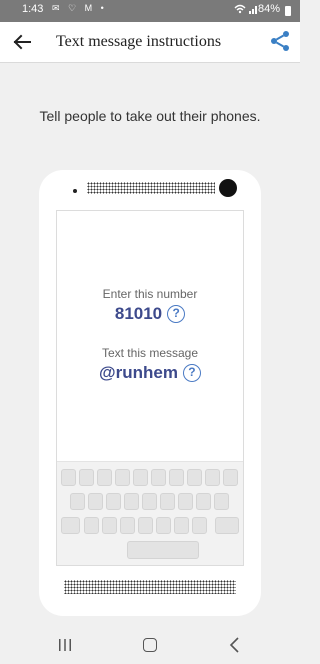  Describe the element at coordinates (228, 188) in the screenshot. I see `camera-sensor` at that location.